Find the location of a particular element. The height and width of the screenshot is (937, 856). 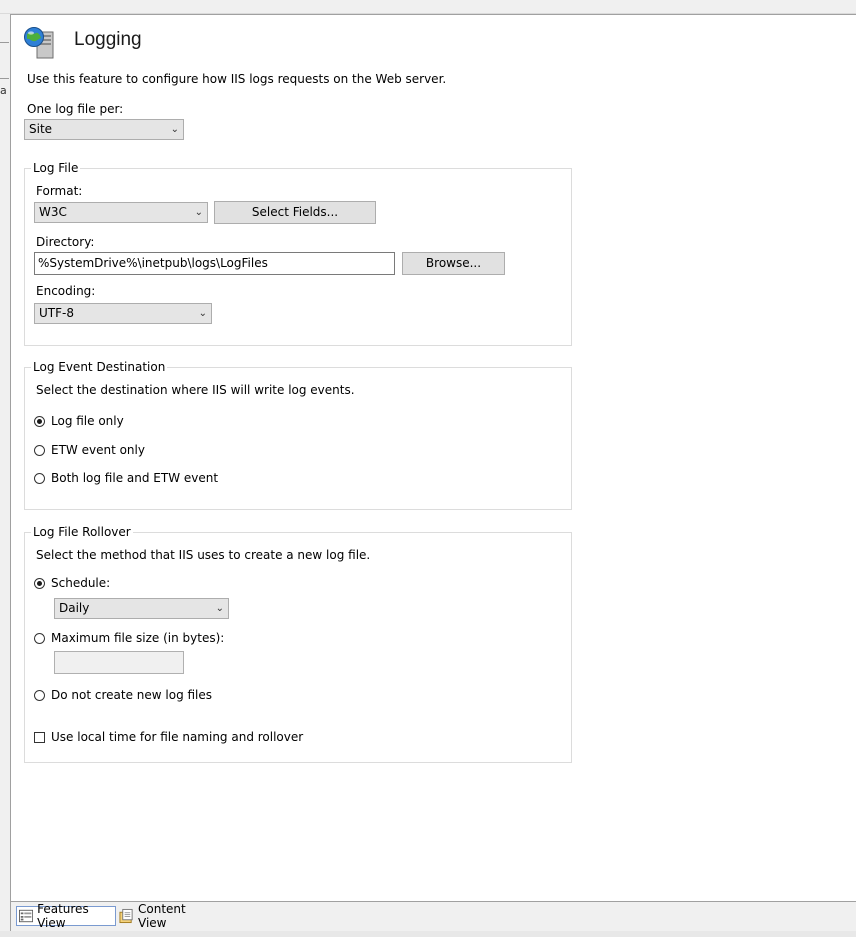

one-log-file-per-label: One log file per: is located at coordinates (75, 109).